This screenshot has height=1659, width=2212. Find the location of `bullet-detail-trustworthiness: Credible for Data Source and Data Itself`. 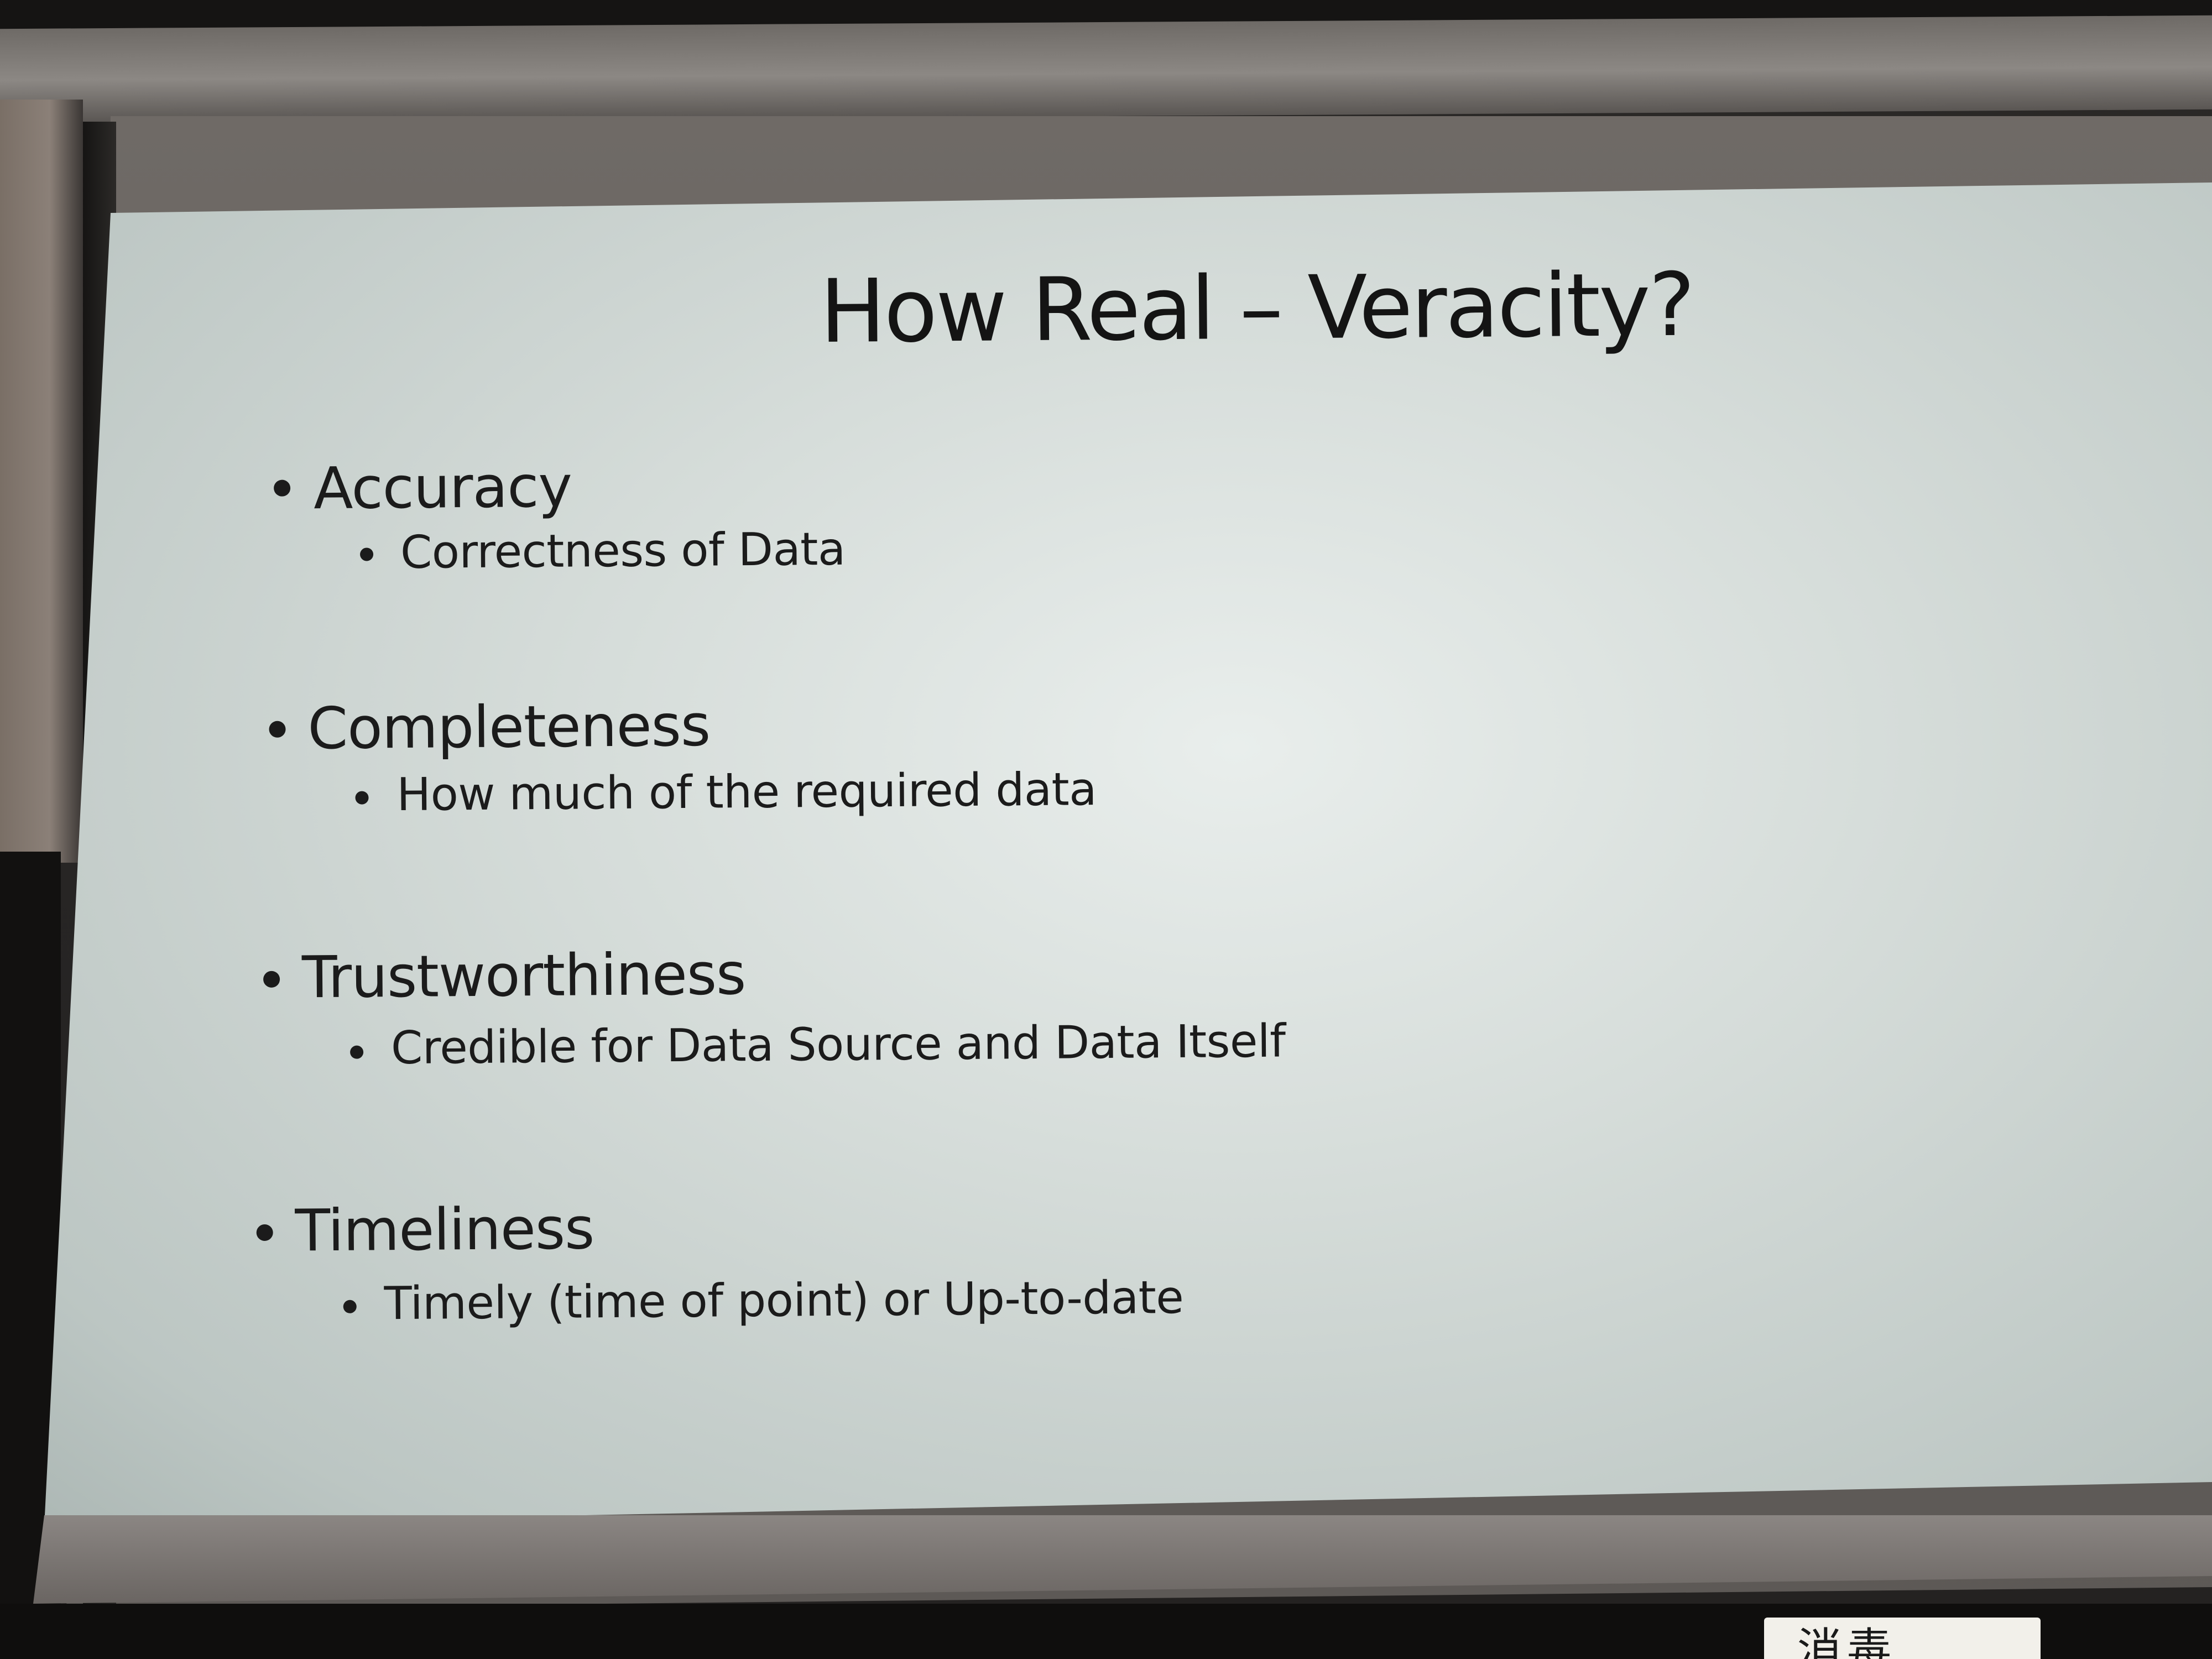

bullet-detail-trustworthiness: Credible for Data Source and Data Itself is located at coordinates (838, 1045).